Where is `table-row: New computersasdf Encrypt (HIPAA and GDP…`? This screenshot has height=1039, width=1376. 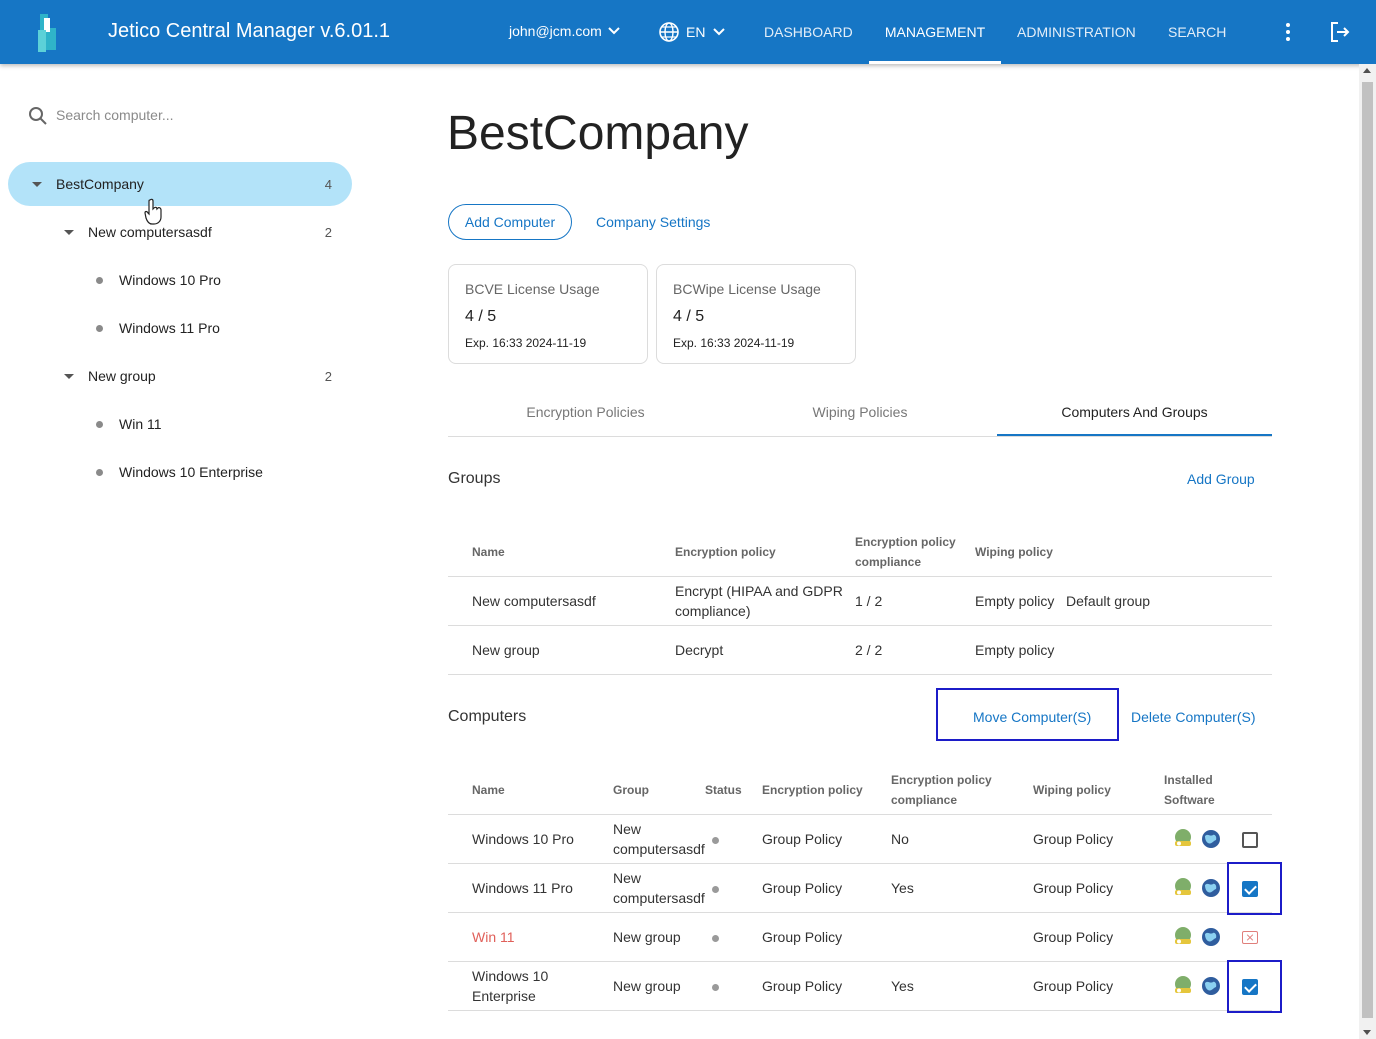 table-row: New computersasdf Encrypt (HIPAA and GDP… is located at coordinates (860, 600).